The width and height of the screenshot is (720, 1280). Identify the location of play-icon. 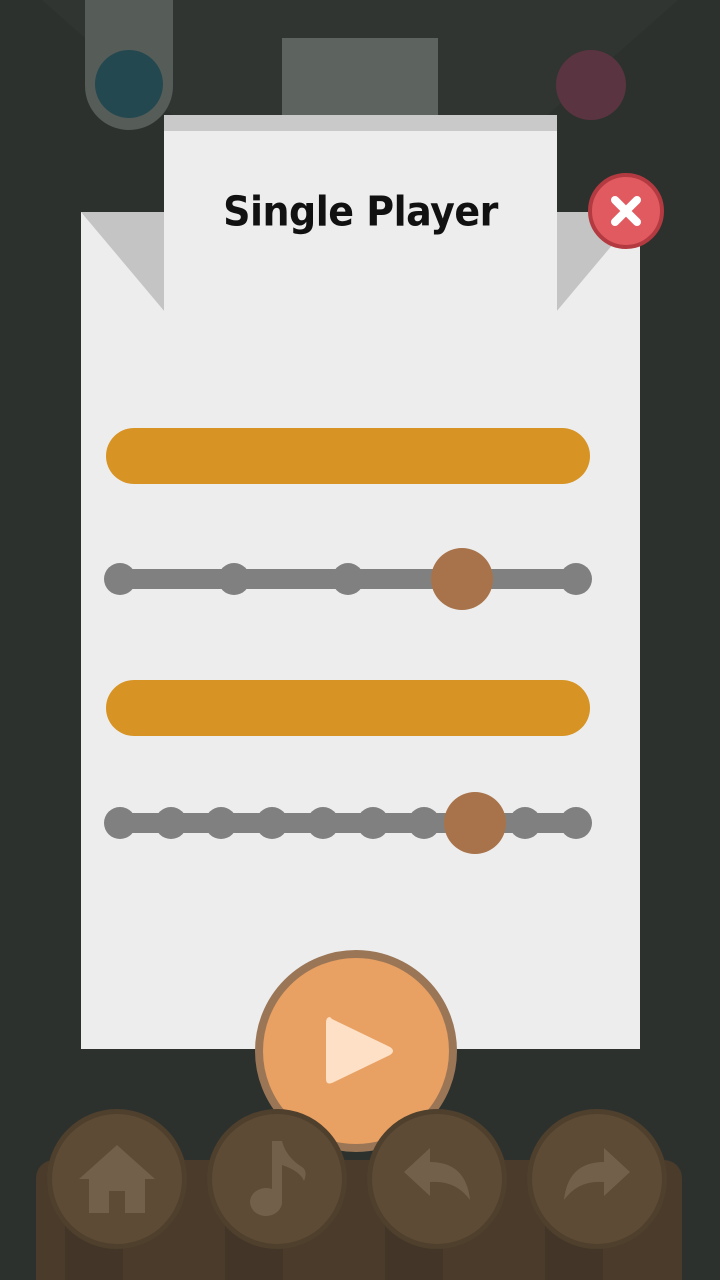
(359, 1050).